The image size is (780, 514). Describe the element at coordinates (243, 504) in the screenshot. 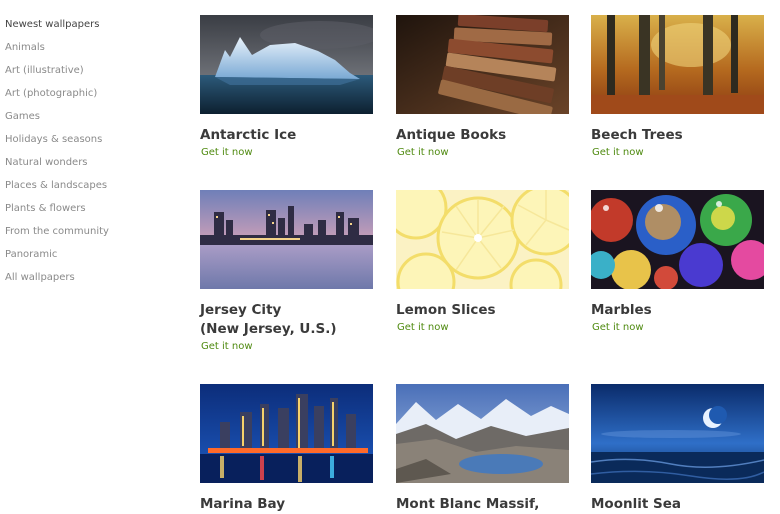

I see `wallpaper-title: Marina Bay` at that location.